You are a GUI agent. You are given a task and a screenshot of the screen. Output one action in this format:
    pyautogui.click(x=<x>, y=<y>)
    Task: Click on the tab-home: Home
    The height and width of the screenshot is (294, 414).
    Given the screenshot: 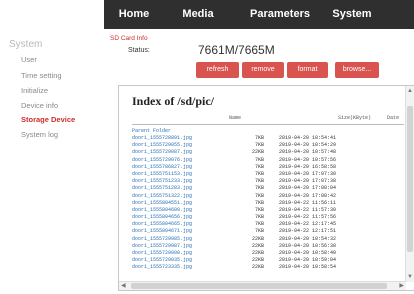 What is the action you would take?
    pyautogui.click(x=134, y=14)
    